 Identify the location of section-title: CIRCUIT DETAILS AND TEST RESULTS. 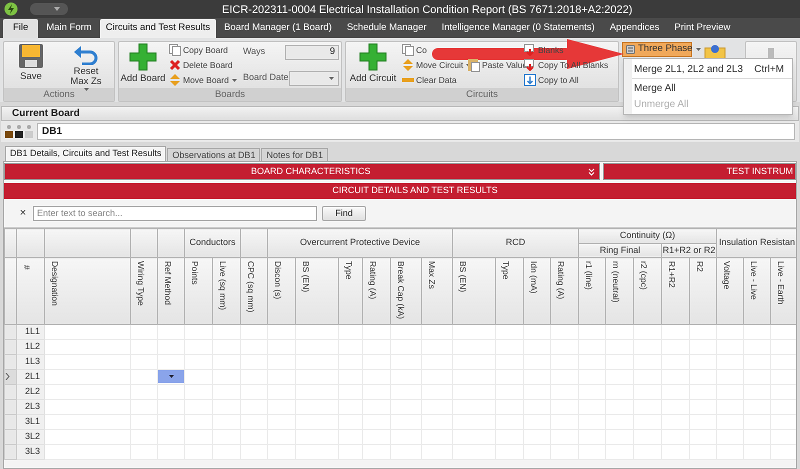
(415, 191).